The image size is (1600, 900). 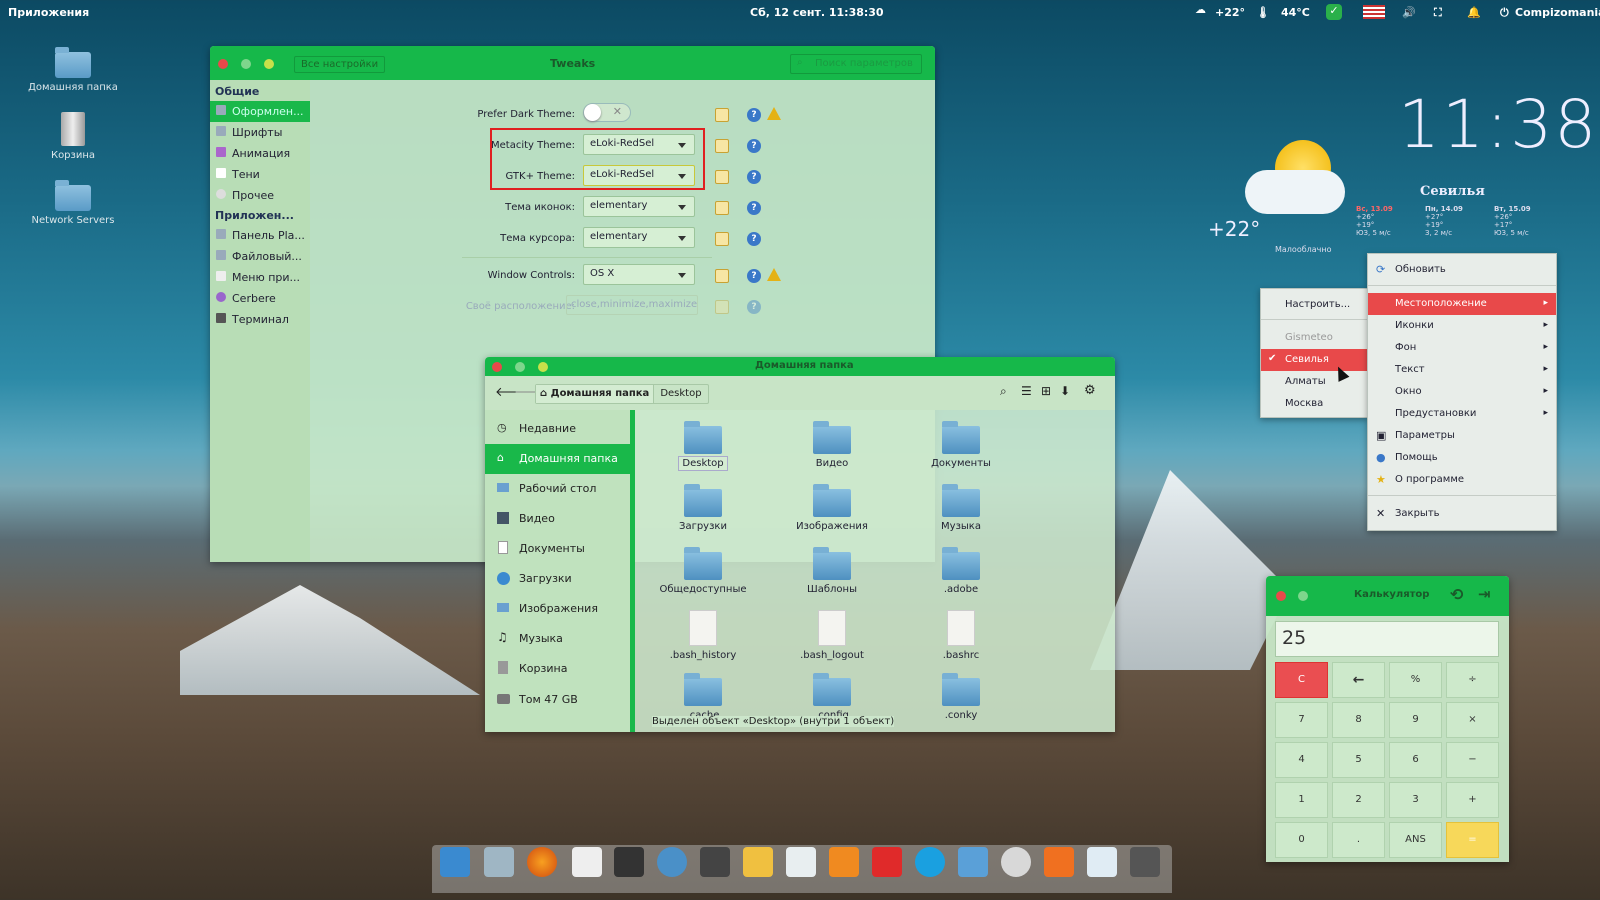 What do you see at coordinates (1090, 390) in the screenshot?
I see `gear-icon: ⚙` at bounding box center [1090, 390].